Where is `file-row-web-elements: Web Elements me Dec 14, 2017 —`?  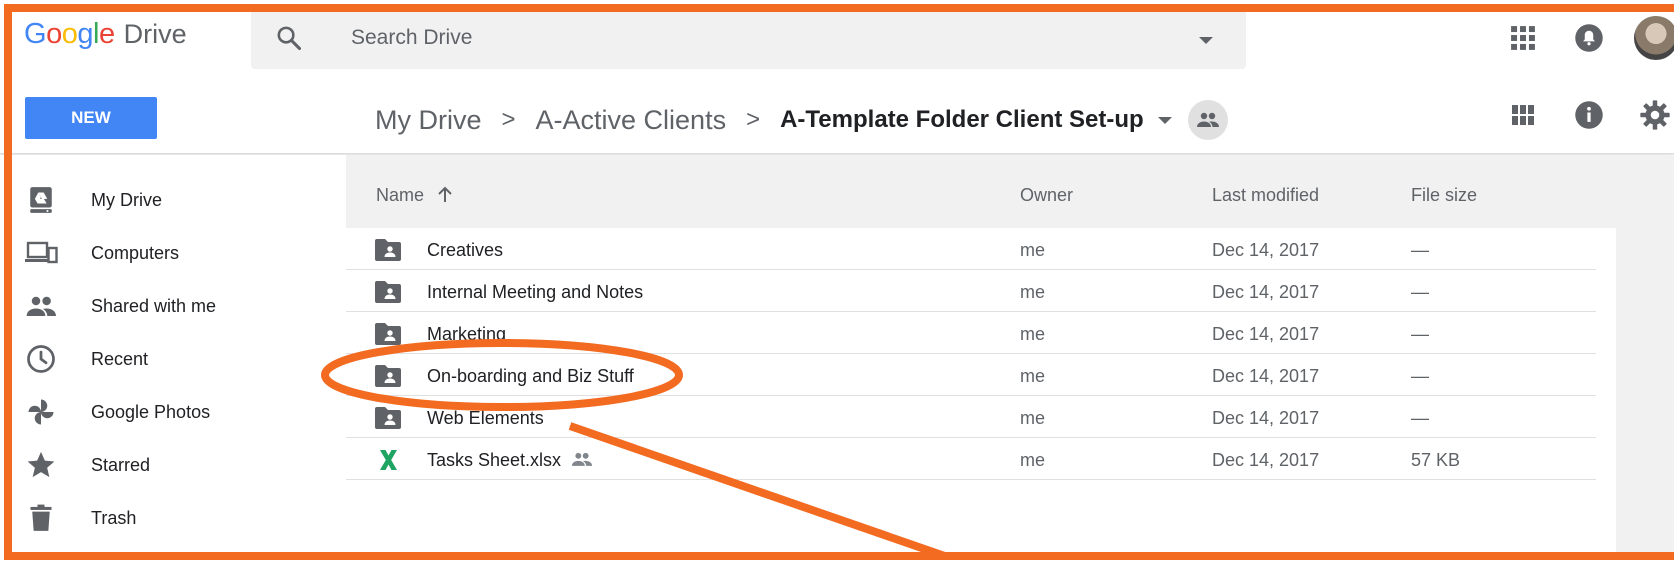
file-row-web-elements: Web Elements me Dec 14, 2017 — is located at coordinates (971, 417).